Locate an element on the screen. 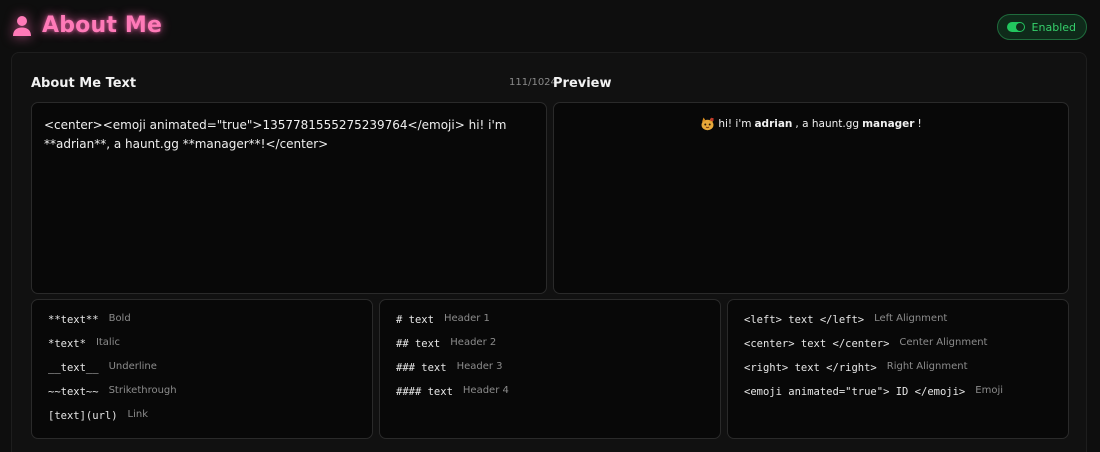 This screenshot has height=452, width=1100. preview-bold-2: manager is located at coordinates (888, 124).